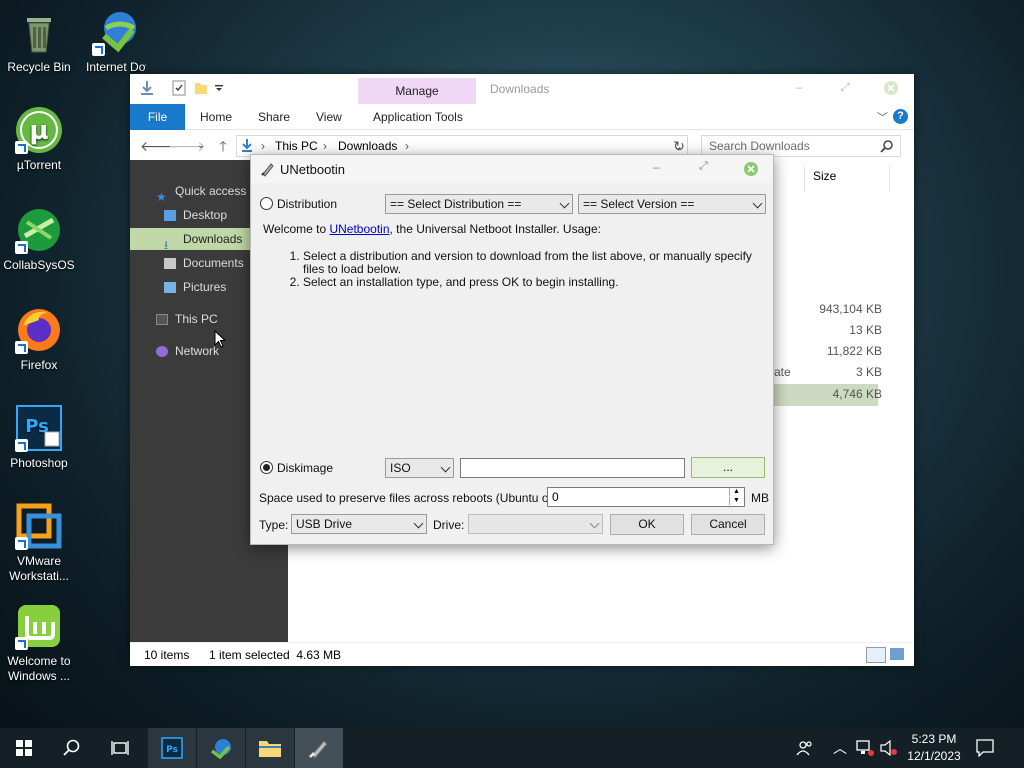 The image size is (1024, 768). What do you see at coordinates (889, 749) in the screenshot?
I see `volume-muted-icon` at bounding box center [889, 749].